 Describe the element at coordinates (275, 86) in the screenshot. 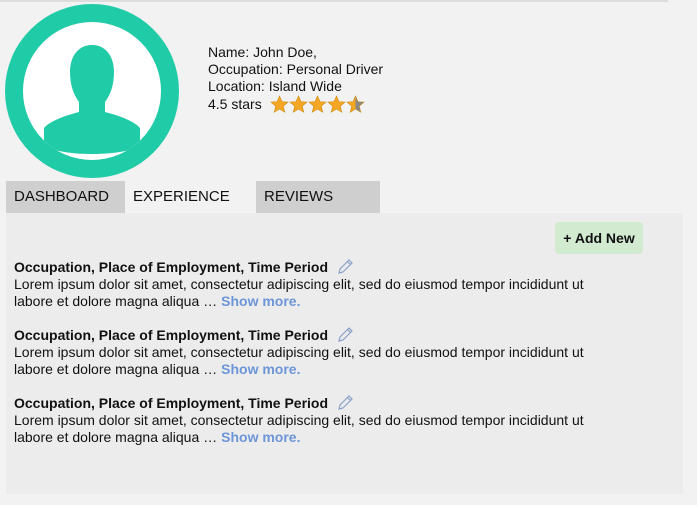

I see `profile-location: Location: Island Wide` at that location.